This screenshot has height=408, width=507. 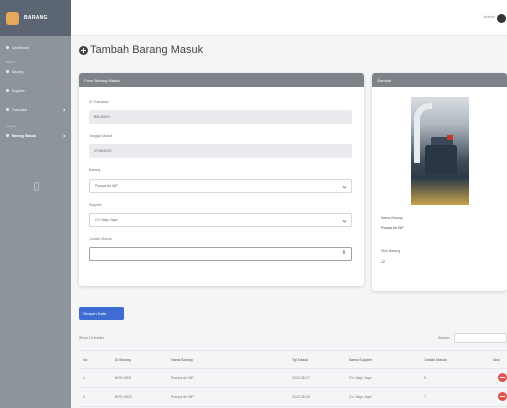 I want to click on show-entries: Show 10 entries, so click(x=91, y=338).